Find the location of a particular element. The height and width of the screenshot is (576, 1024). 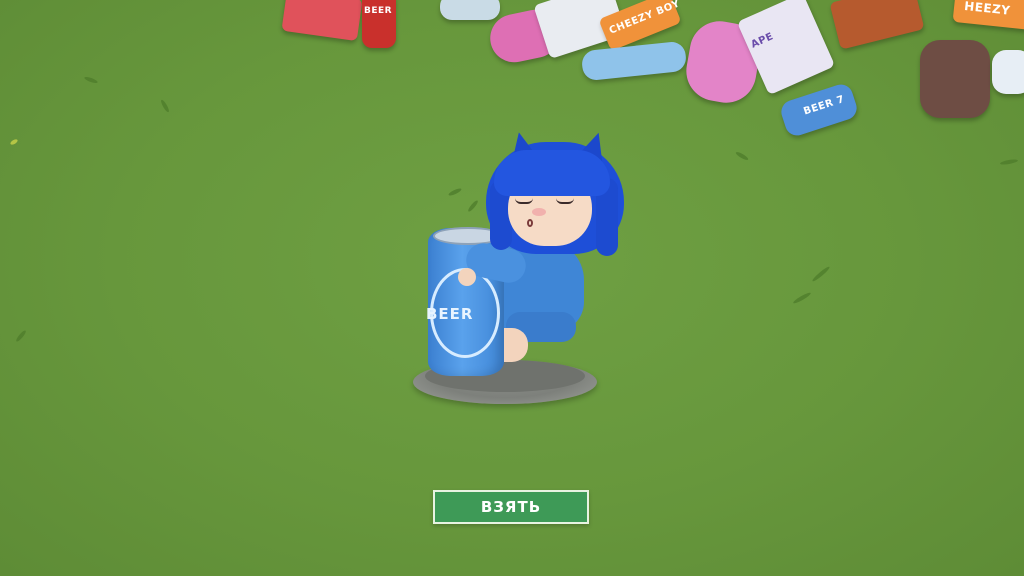

juice-box-item is located at coordinates (322, 21).